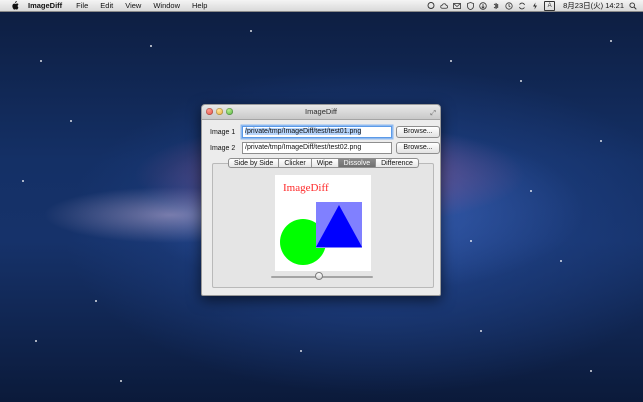  I want to click on dissolve-slider-knob, so click(319, 276).